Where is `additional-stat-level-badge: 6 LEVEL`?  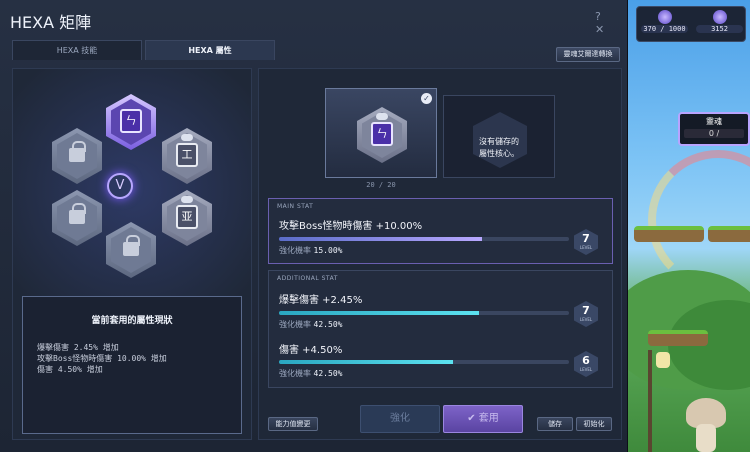 additional-stat-level-badge: 6 LEVEL is located at coordinates (586, 364).